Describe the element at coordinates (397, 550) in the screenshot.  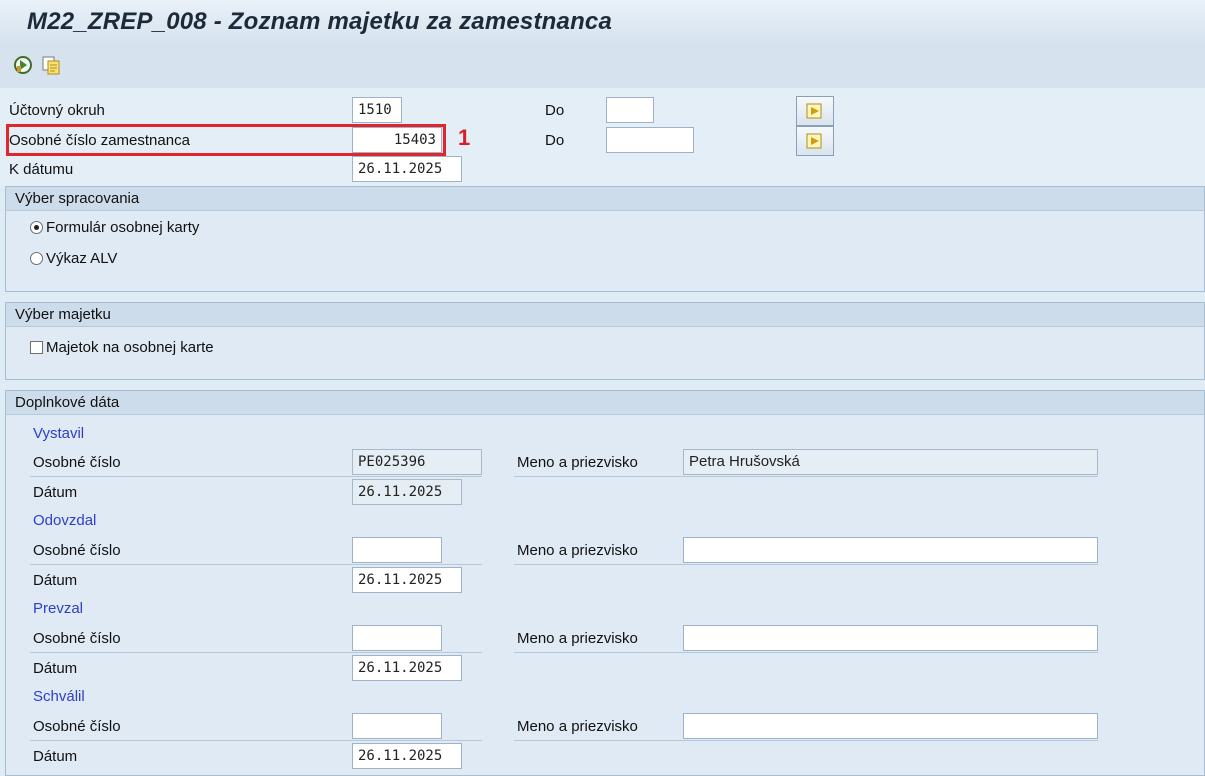
I see `handed-over-personal-number-field` at that location.